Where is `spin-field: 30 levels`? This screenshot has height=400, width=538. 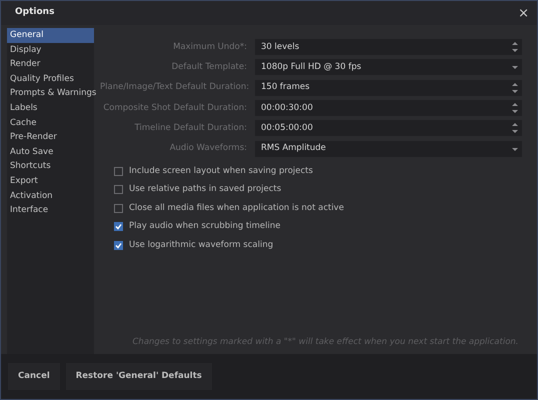
spin-field: 30 levels is located at coordinates (388, 47).